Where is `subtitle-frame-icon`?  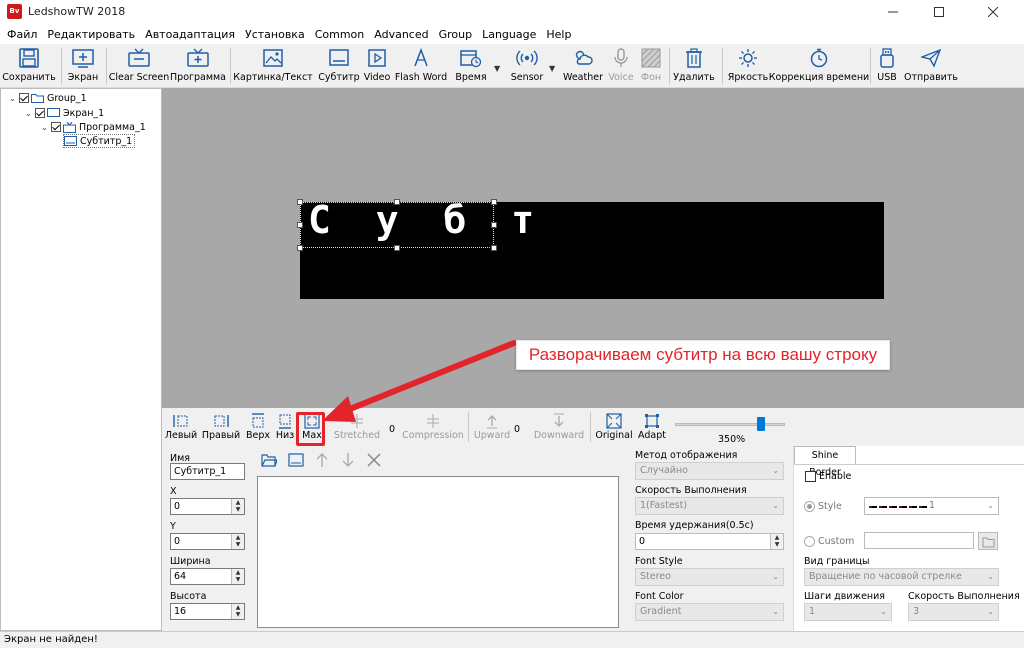
subtitle-frame-icon is located at coordinates (296, 460).